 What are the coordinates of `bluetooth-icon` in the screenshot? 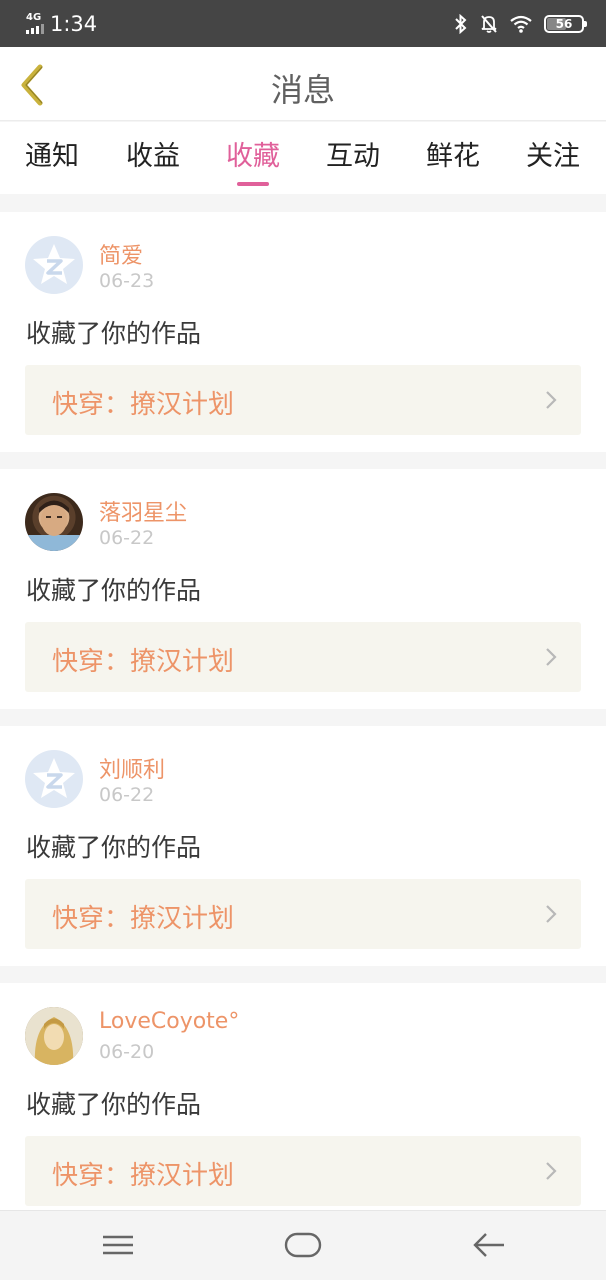 It's located at (461, 23).